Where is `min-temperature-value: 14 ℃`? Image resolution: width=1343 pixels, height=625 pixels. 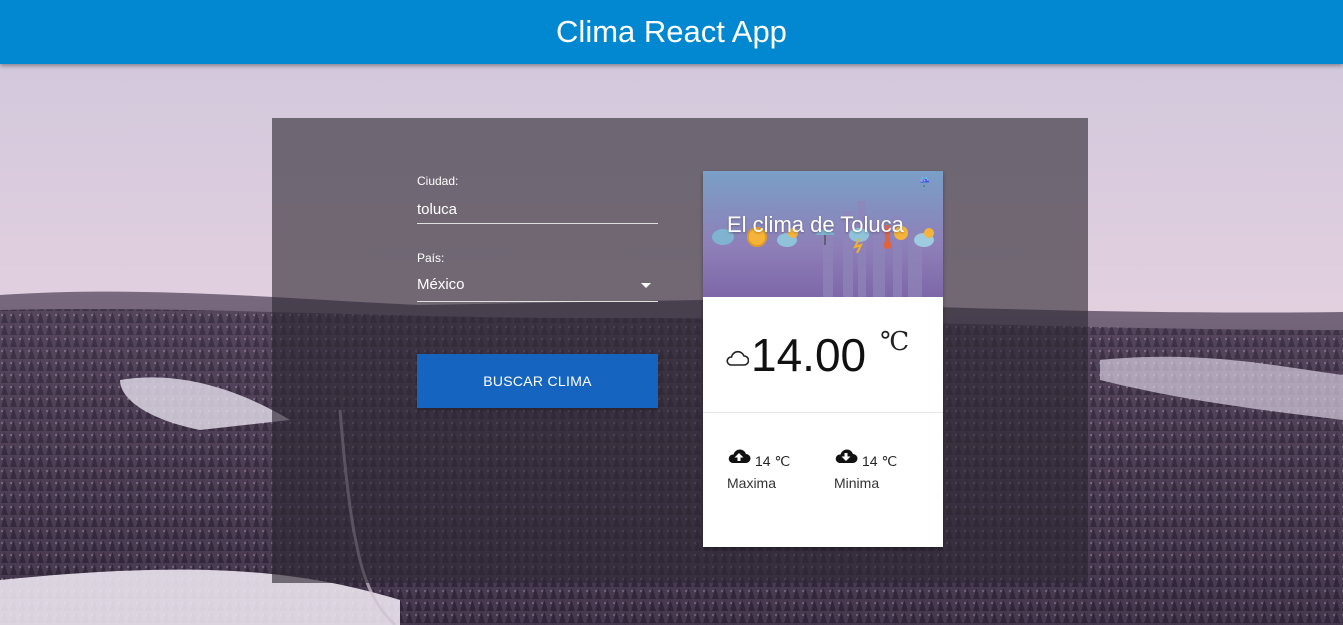 min-temperature-value: 14 ℃ is located at coordinates (880, 461).